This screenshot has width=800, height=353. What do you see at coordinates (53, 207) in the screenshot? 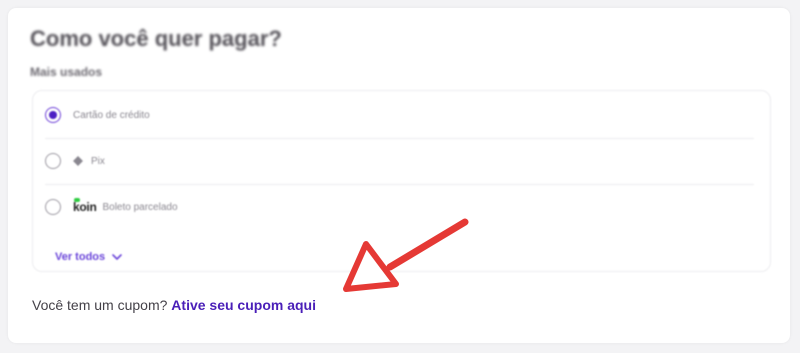
I see `radio-boleto` at bounding box center [53, 207].